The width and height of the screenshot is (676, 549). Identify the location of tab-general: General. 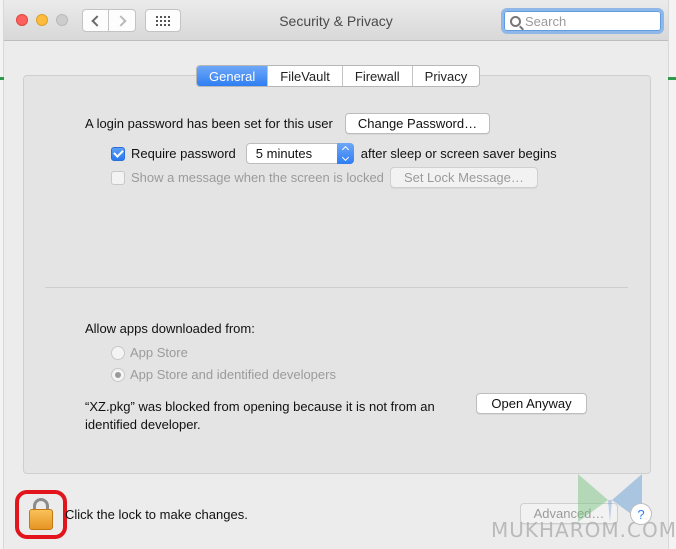
(232, 76).